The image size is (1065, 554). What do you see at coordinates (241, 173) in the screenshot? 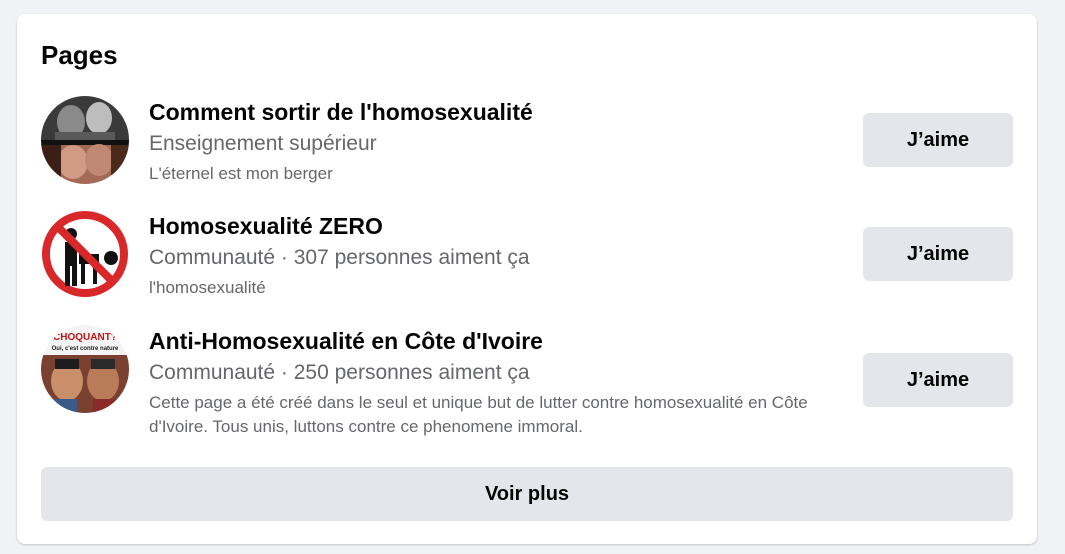
I see `page-description: L'éternel est mon berger` at bounding box center [241, 173].